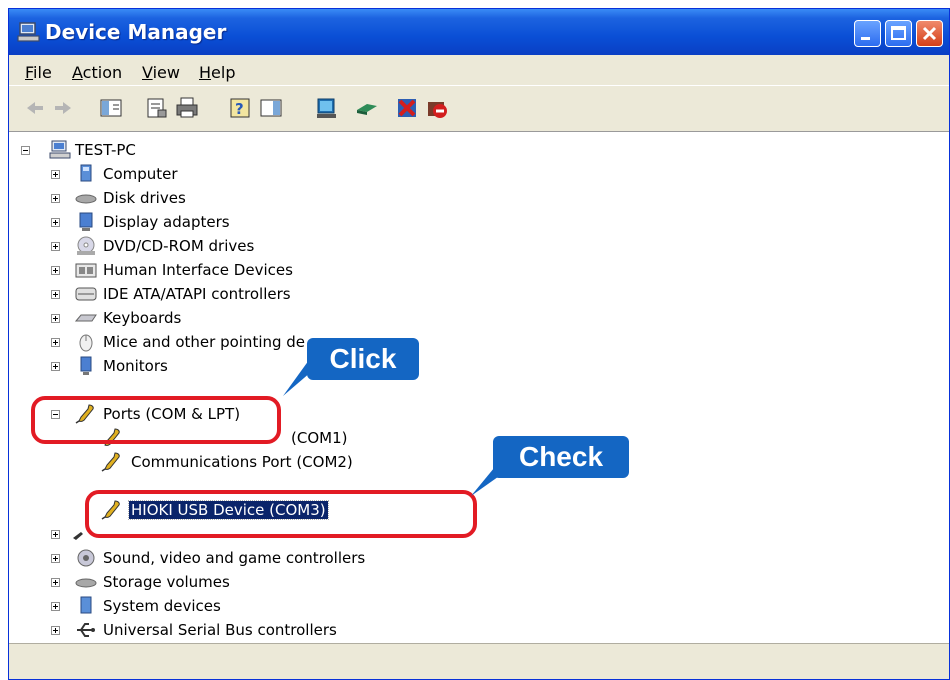  Describe the element at coordinates (38, 72) in the screenshot. I see `menu-file: File` at that location.